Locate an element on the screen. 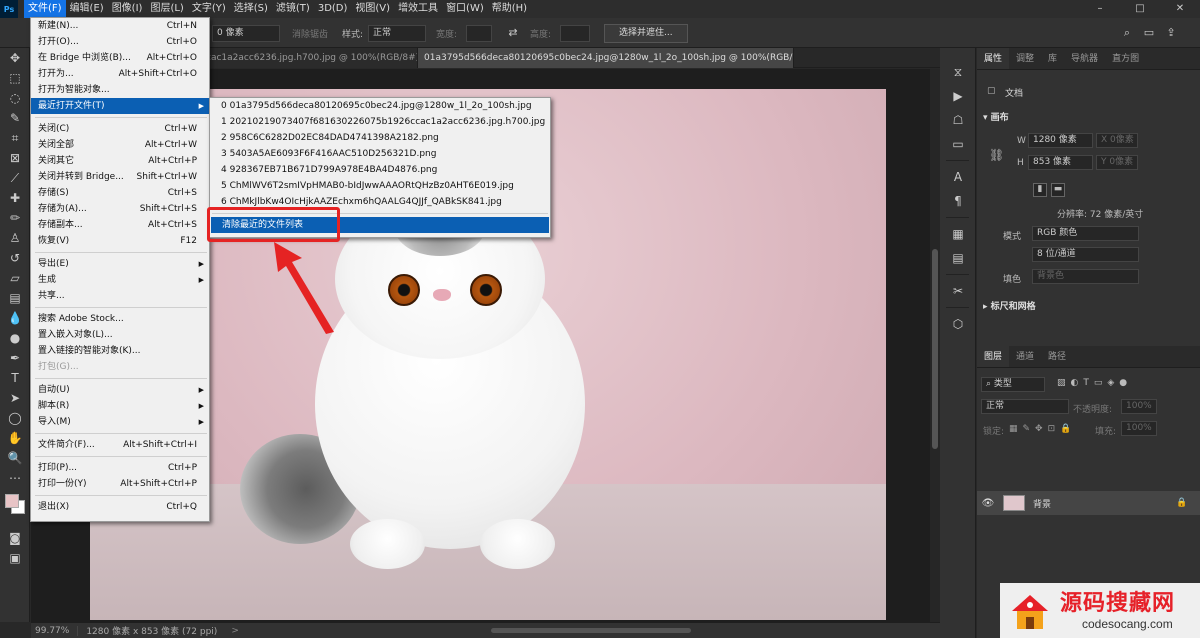  file-menu-item: 关闭全部 Alt+Ctrl+W is located at coordinates (120, 145).